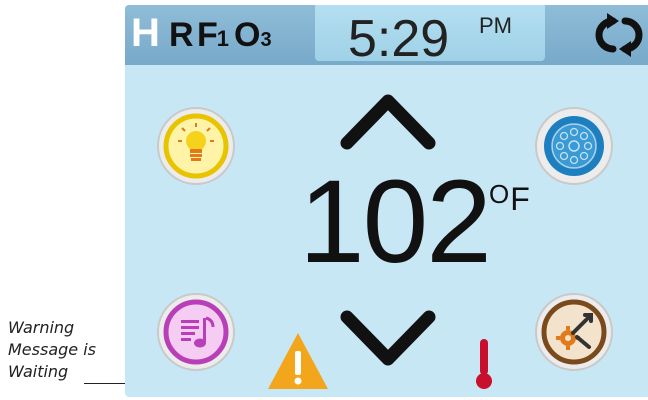  I want to click on status-bar: H R F1 O3 5:29 PM, so click(386, 36).